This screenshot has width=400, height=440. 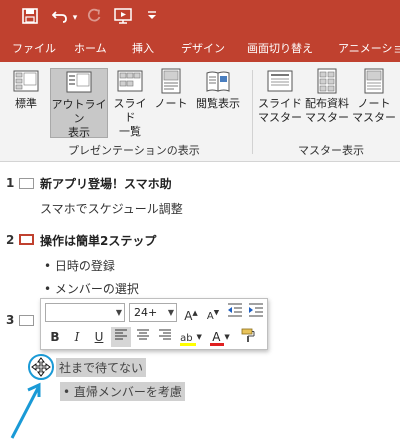 I want to click on tab-insert: 挿入, so click(x=143, y=49).